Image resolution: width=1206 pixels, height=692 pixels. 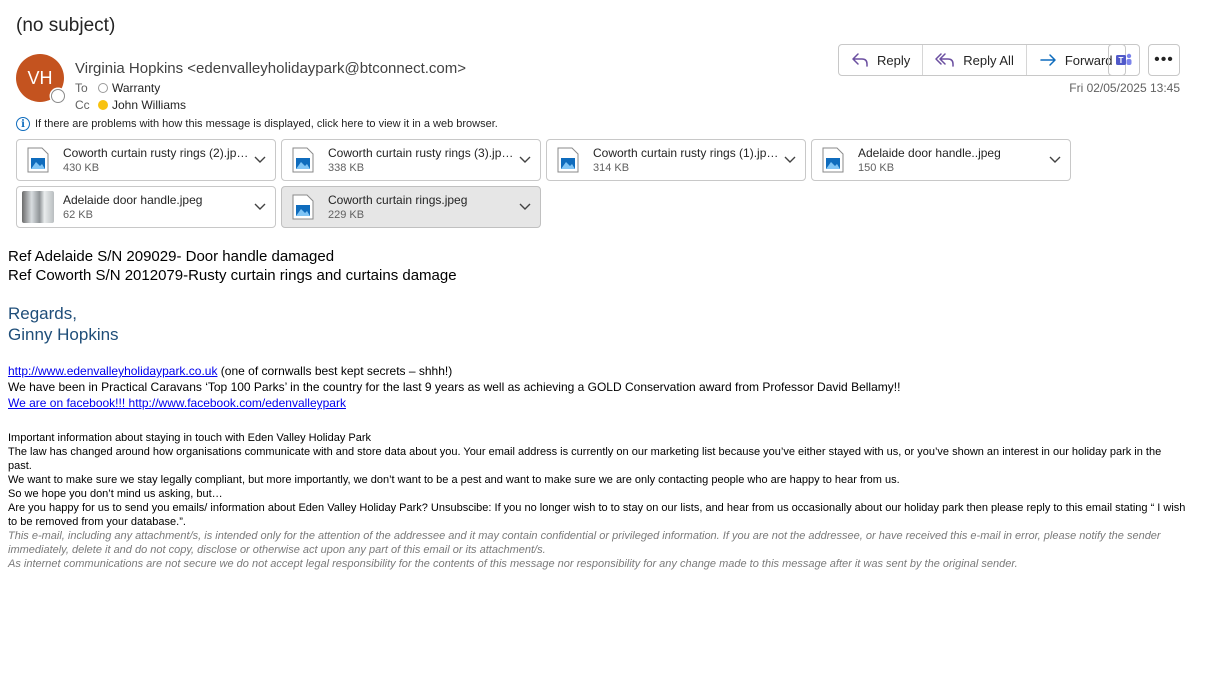 I want to click on message-actions: Reply Reply All Forward, so click(x=982, y=60).